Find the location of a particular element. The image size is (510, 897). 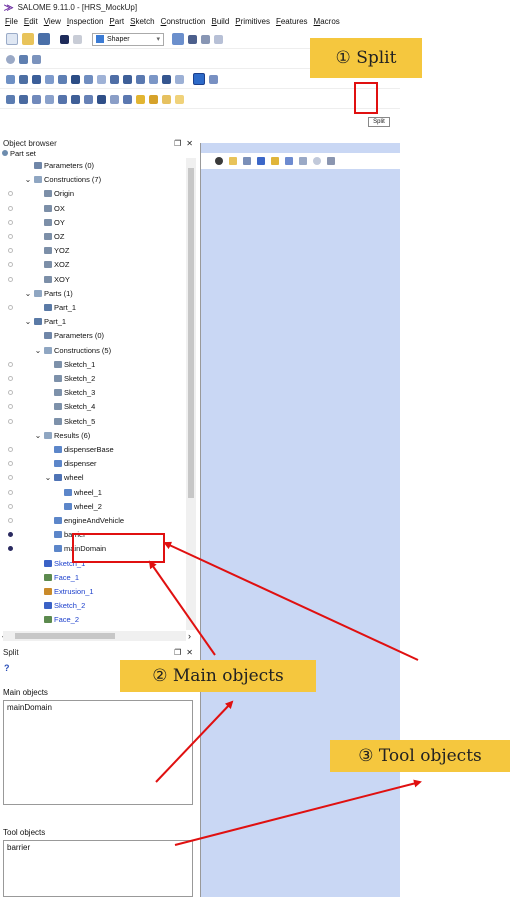

arrow-tool-to-item is located at coordinates (291, 601).